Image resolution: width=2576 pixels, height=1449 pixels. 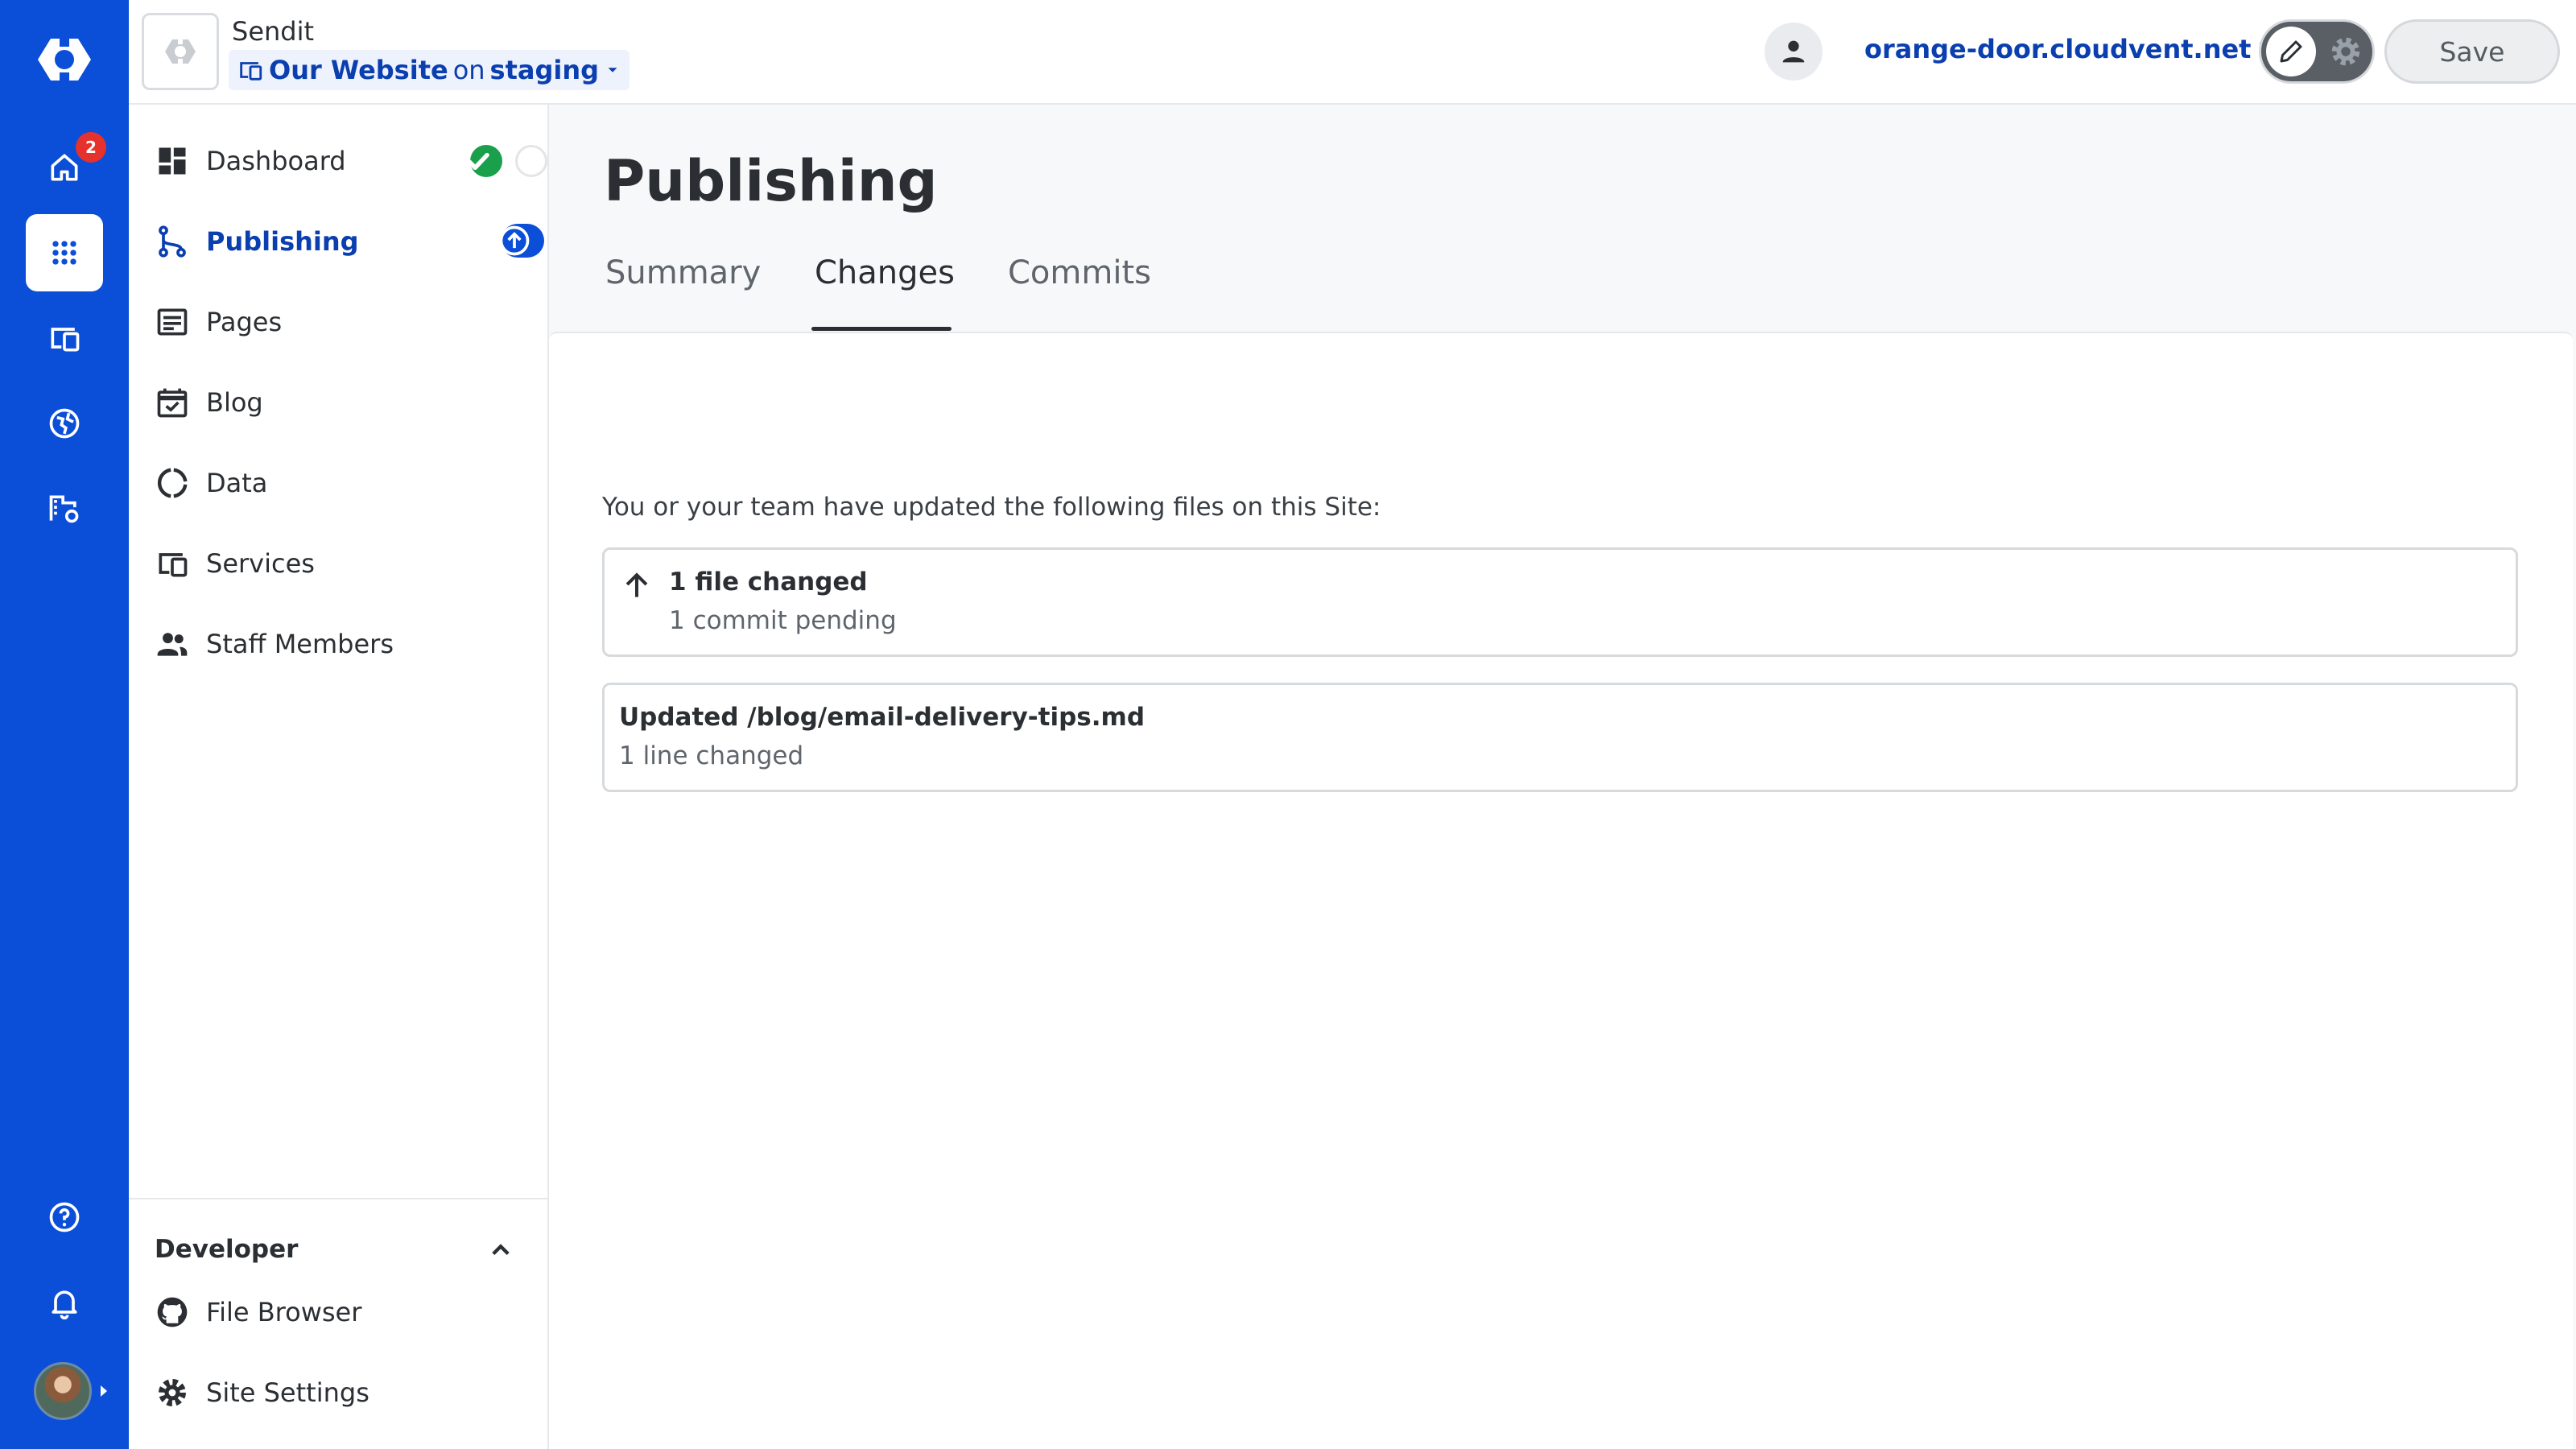 I want to click on page-title: Publishing, so click(x=771, y=181).